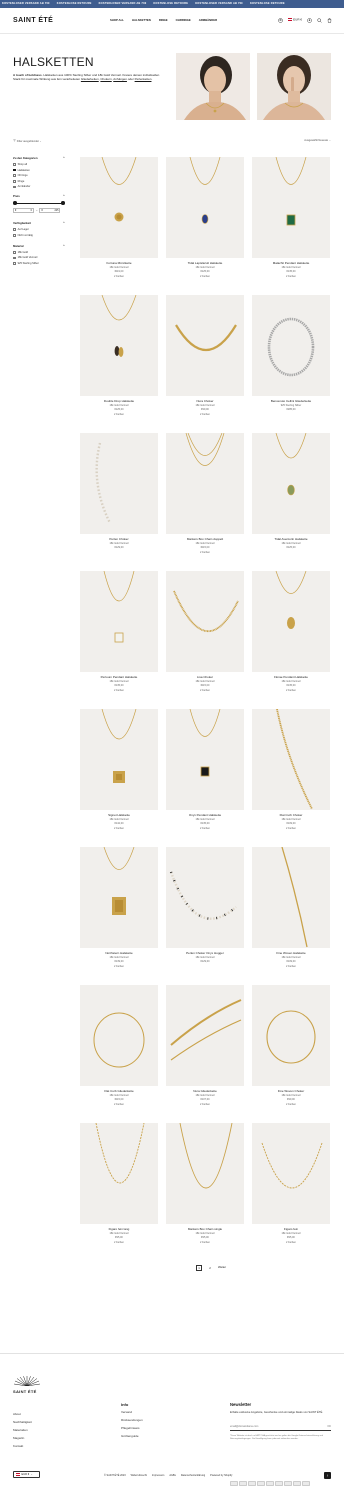 The image size is (344, 1500). I want to click on footer-link-materialien: Materialien, so click(22, 1430).